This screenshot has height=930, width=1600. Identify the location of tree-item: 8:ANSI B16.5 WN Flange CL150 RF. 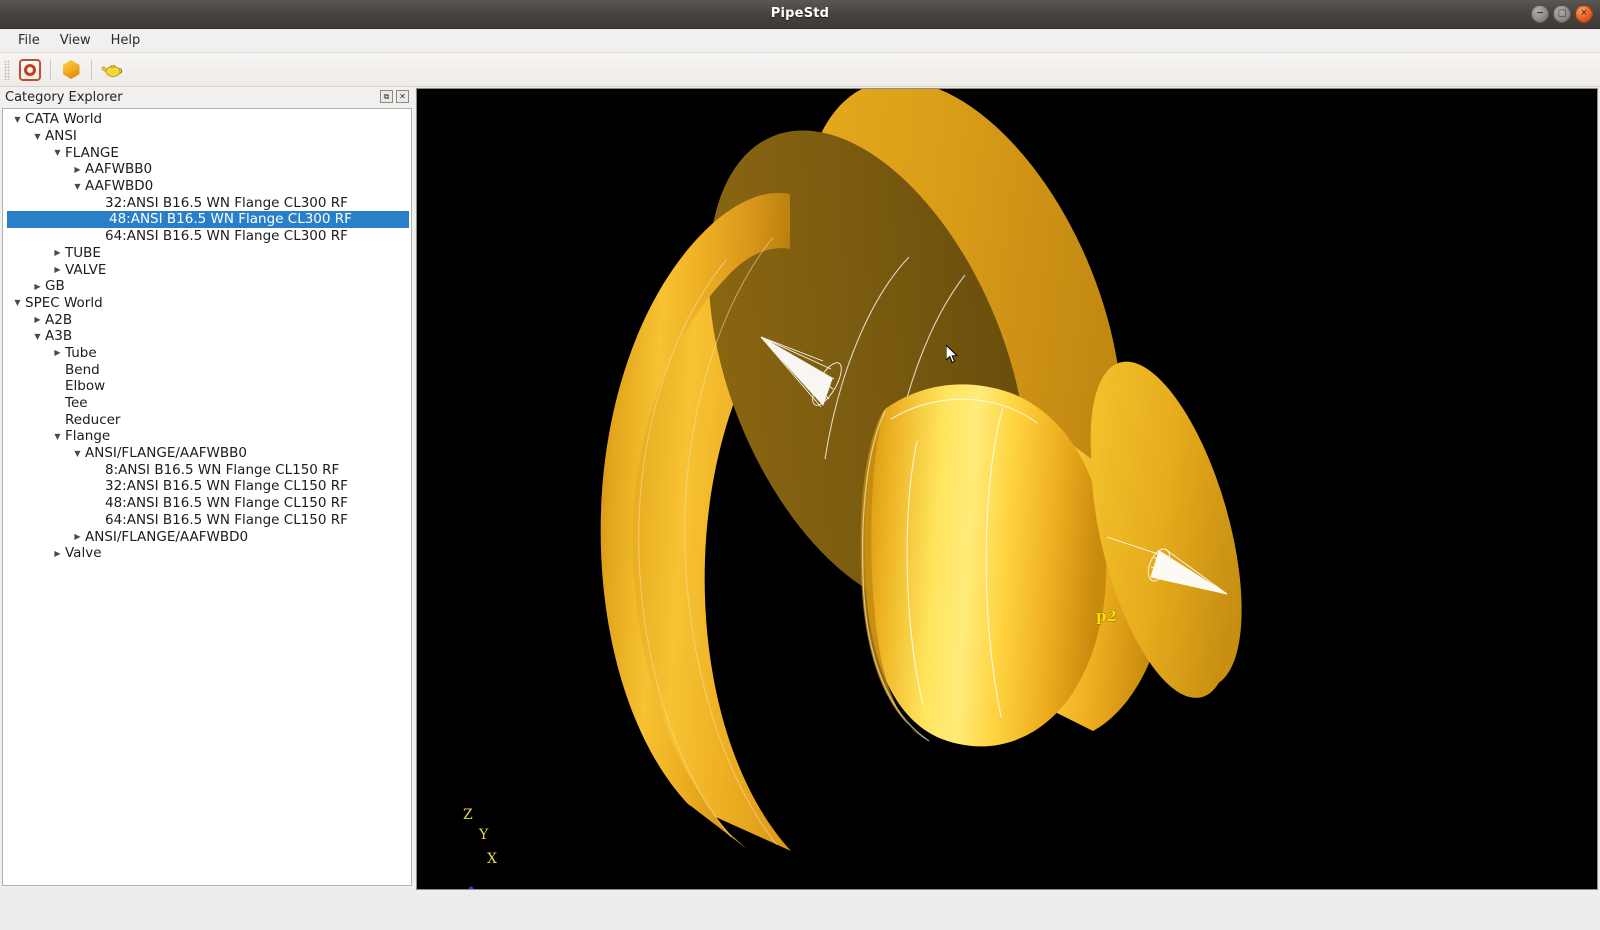
(207, 469).